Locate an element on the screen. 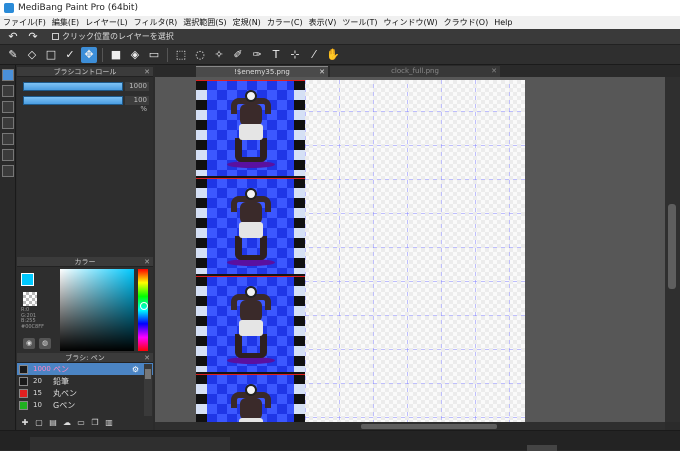  horizontal-scrollbar is located at coordinates (410, 426).